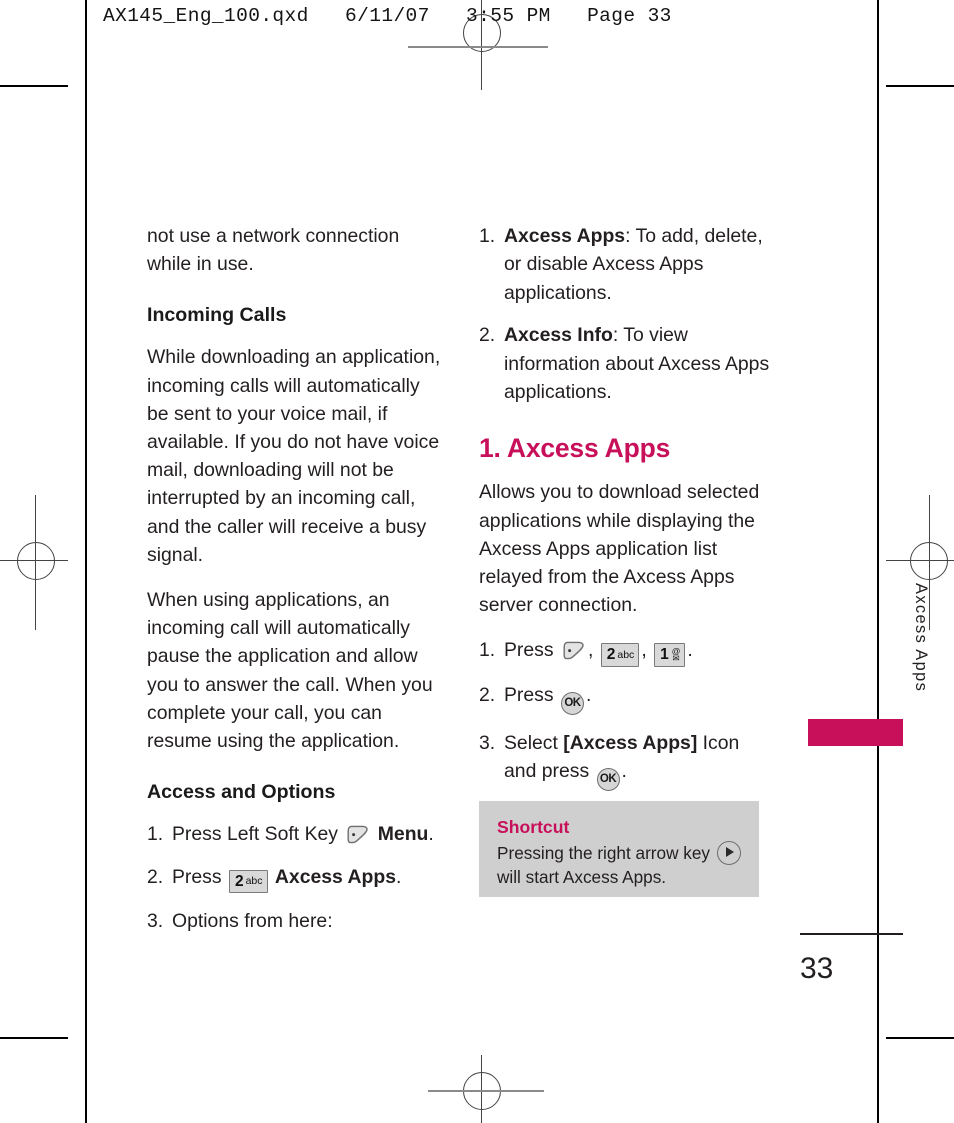 This screenshot has width=954, height=1123. Describe the element at coordinates (920, 86) in the screenshot. I see `crop-mark-top-right-horizontal` at that location.